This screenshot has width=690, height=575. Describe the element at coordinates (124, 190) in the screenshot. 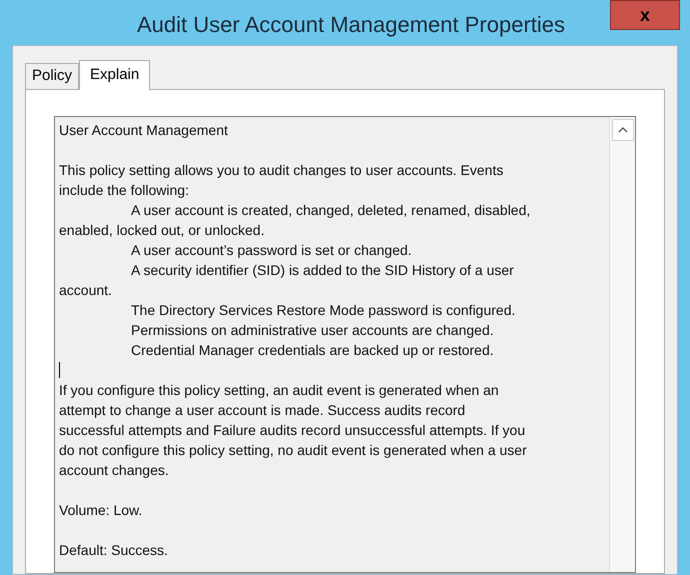

I see `explain-text-line: include the following:` at that location.